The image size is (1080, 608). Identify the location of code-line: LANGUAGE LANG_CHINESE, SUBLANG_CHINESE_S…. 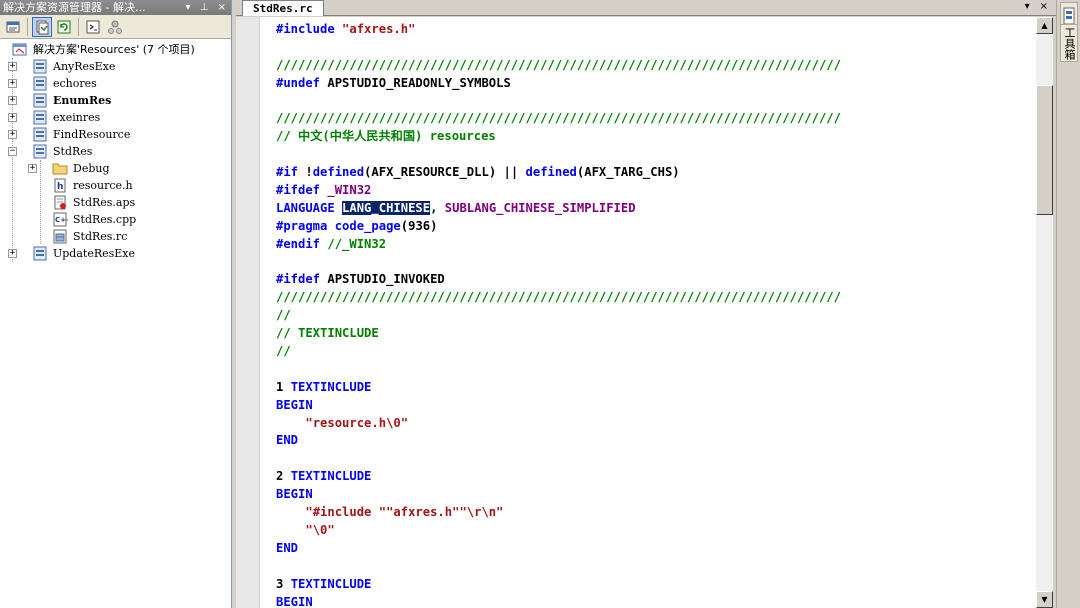
(558, 209).